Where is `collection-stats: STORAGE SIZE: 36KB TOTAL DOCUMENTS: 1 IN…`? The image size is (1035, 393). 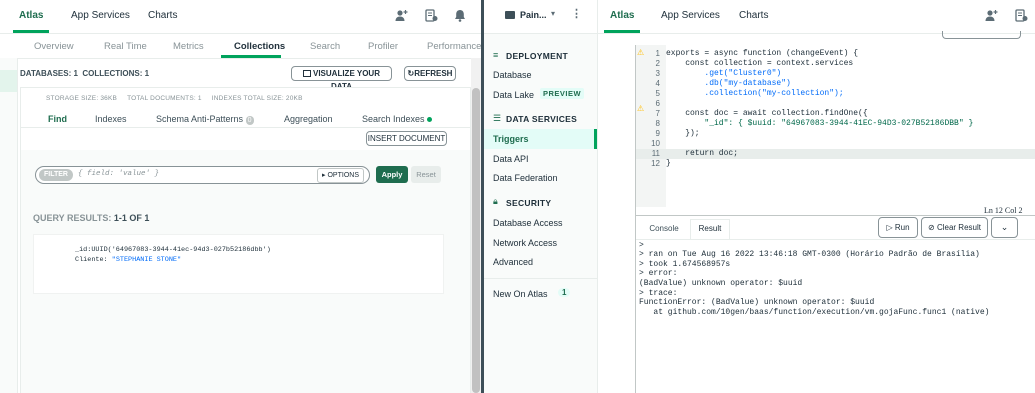
collection-stats: STORAGE SIZE: 36KB TOTAL DOCUMENTS: 1 IN… is located at coordinates (174, 98).